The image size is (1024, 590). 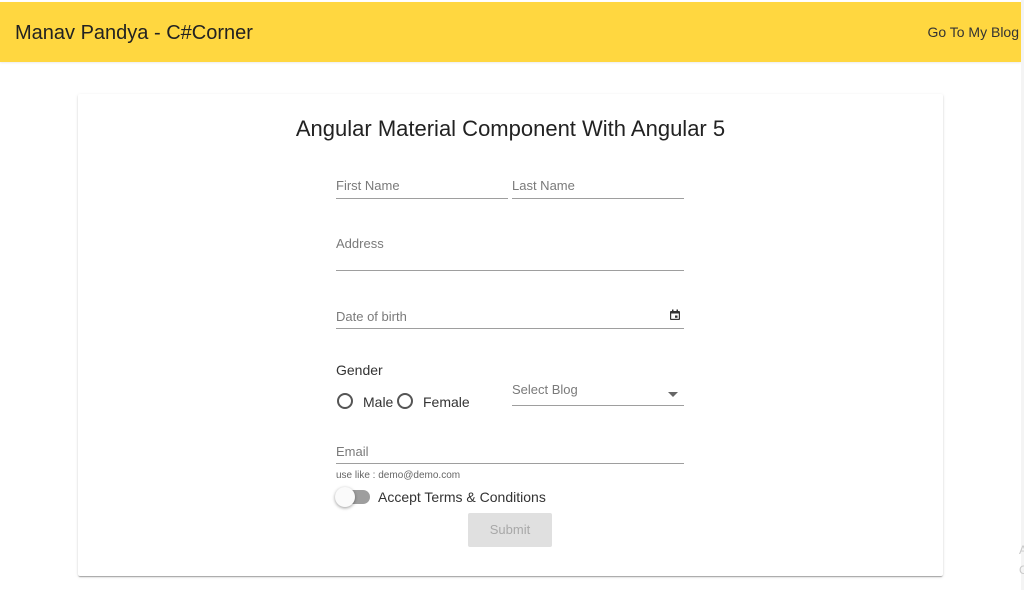 What do you see at coordinates (675, 315) in the screenshot?
I see `calendar-icon` at bounding box center [675, 315].